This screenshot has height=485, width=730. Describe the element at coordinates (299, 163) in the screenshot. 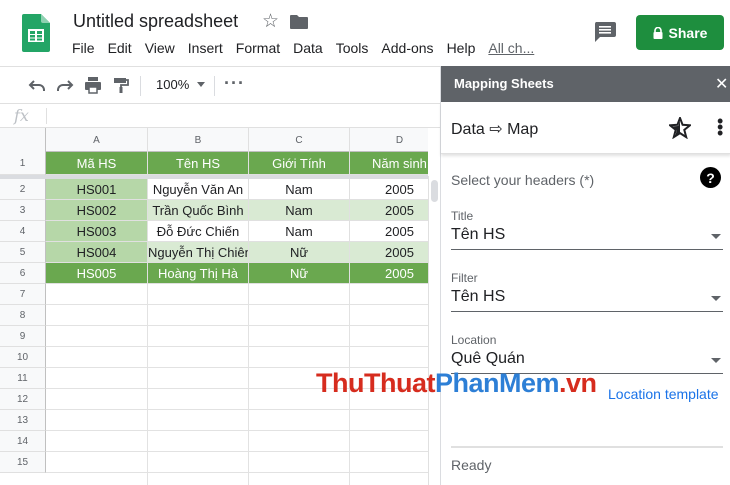

I see `header-cell-gioi-tinh: Giới Tính` at that location.